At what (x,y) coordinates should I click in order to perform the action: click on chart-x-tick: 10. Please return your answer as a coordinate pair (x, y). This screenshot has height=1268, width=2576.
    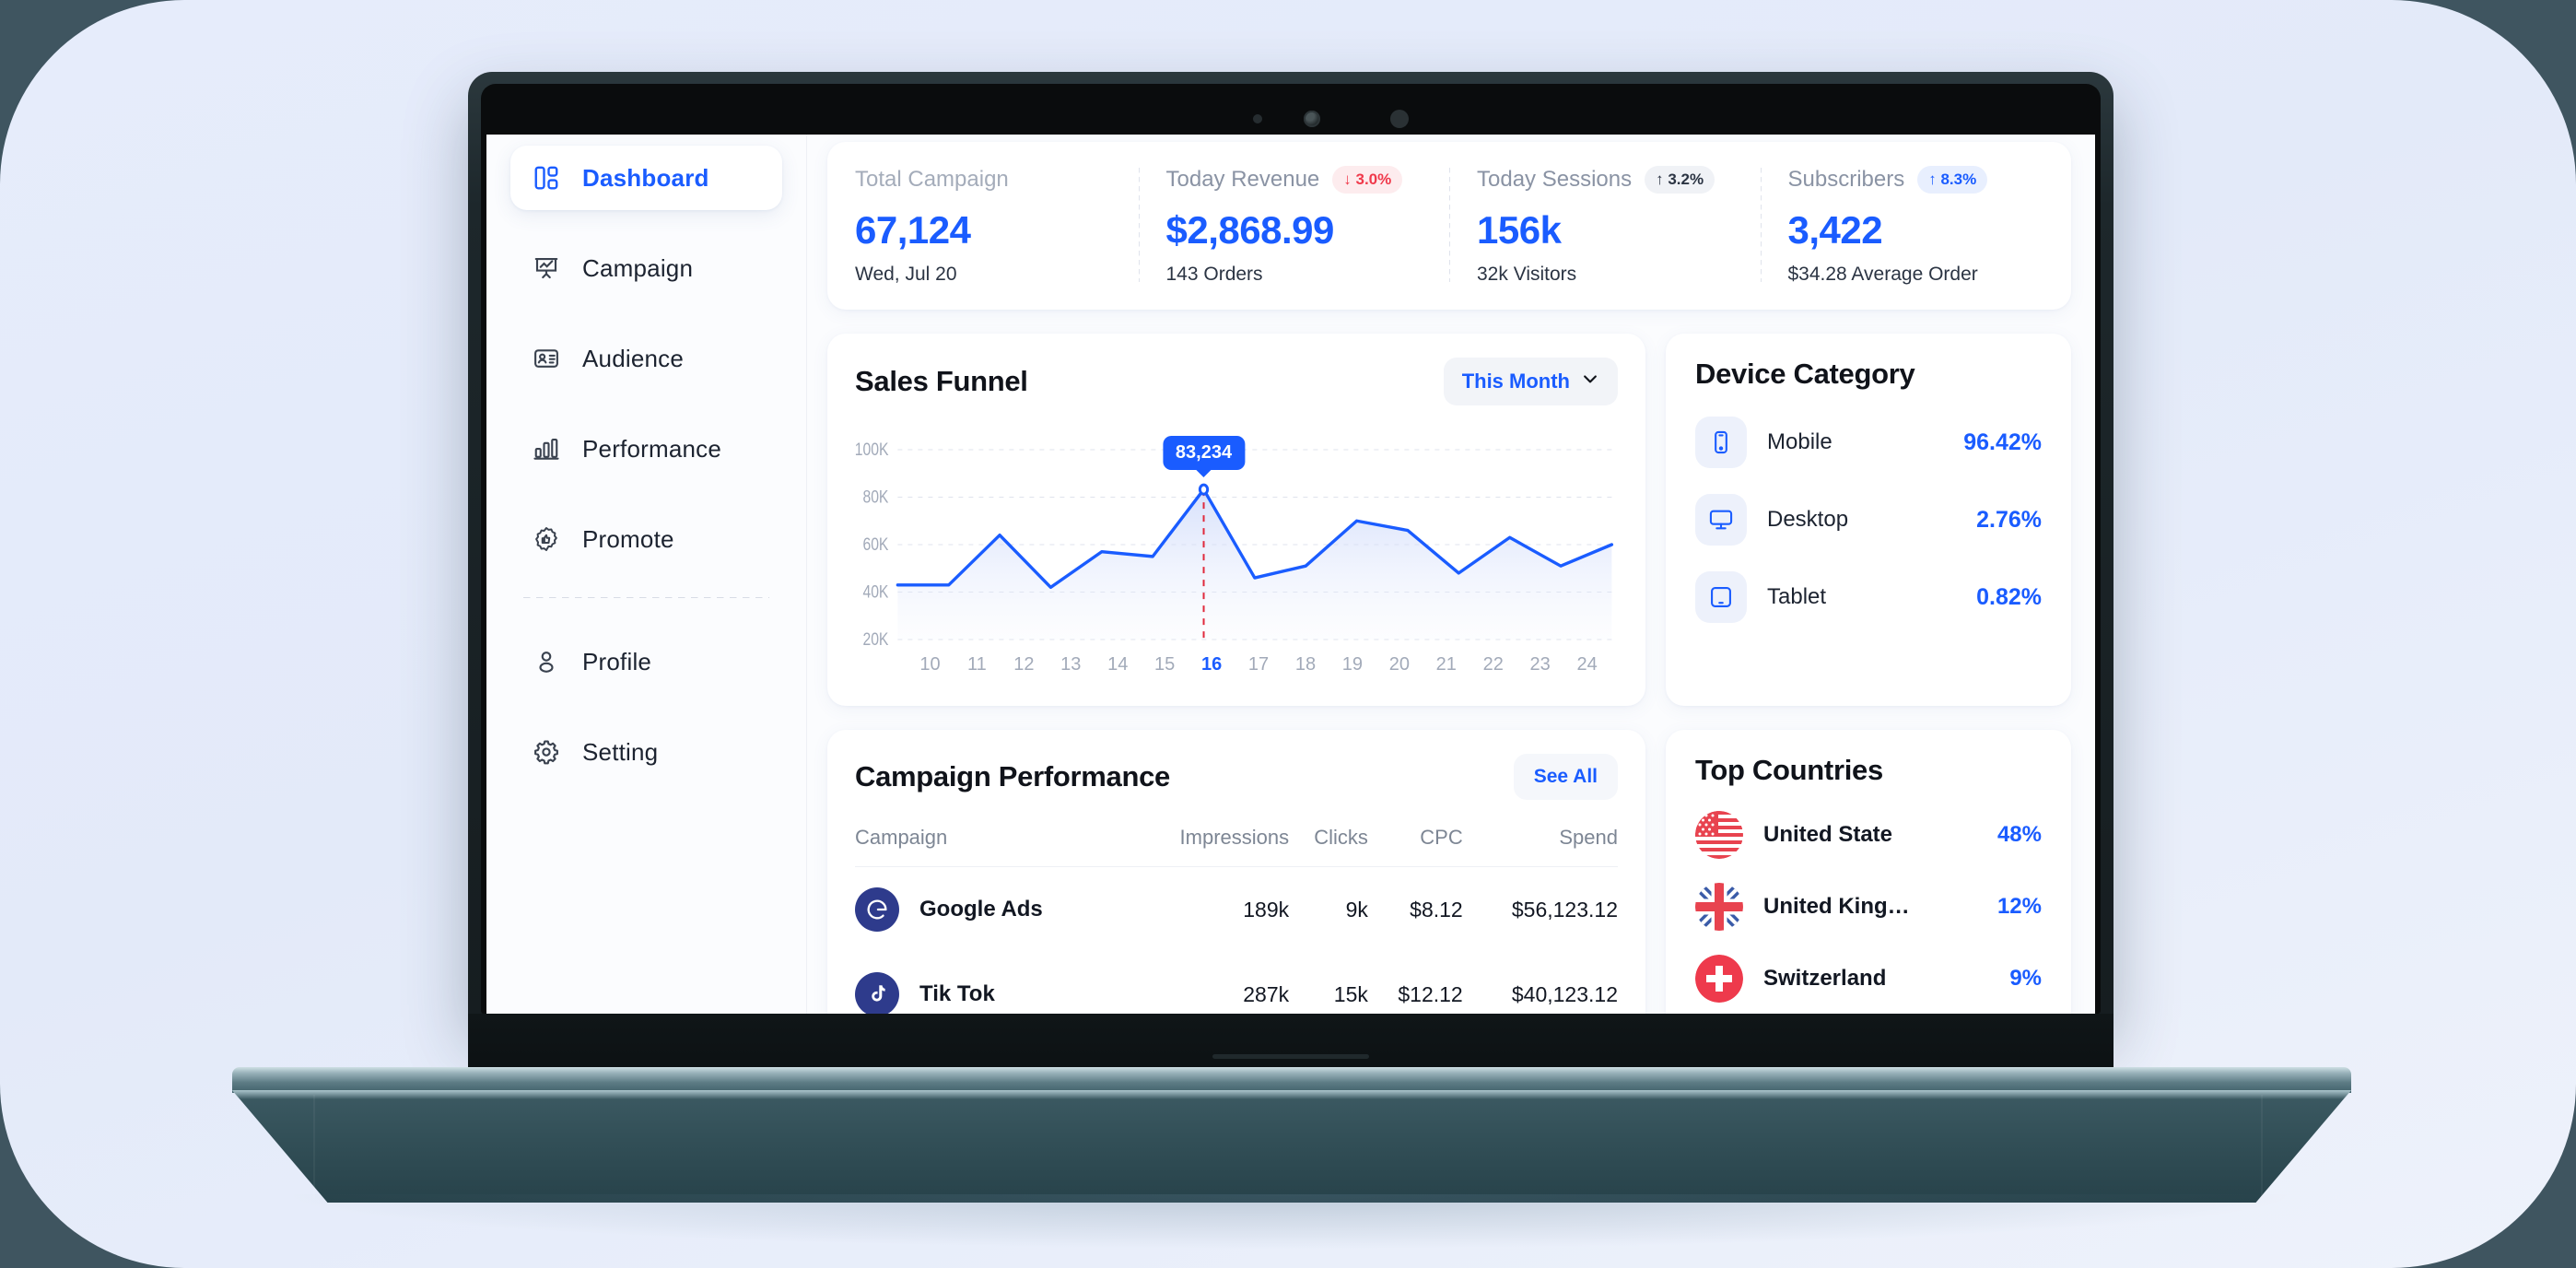
    Looking at the image, I should click on (930, 664).